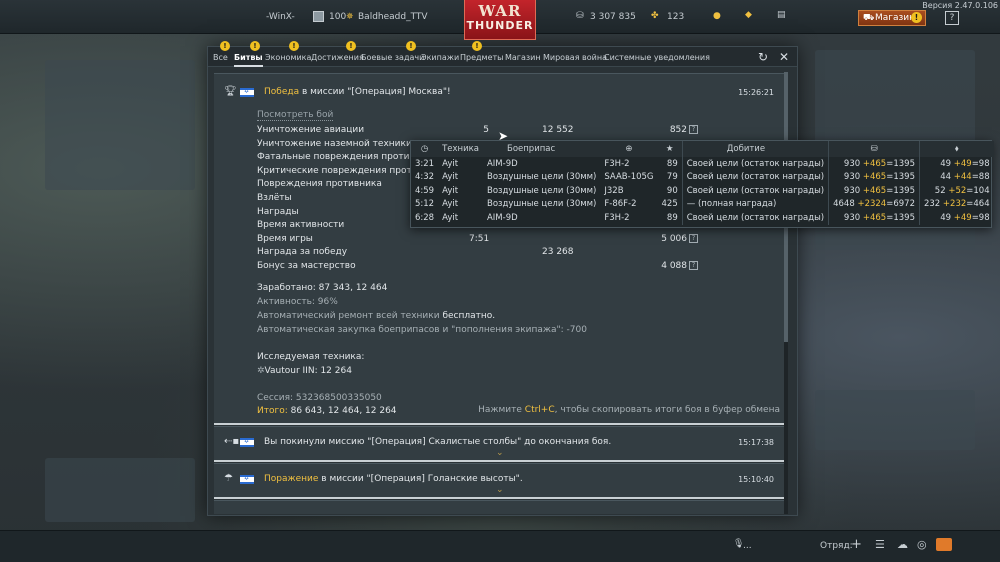 The width and height of the screenshot is (1000, 562). I want to click on research-vehicle: ✲Vautour IIN: 12 264, so click(304, 371).